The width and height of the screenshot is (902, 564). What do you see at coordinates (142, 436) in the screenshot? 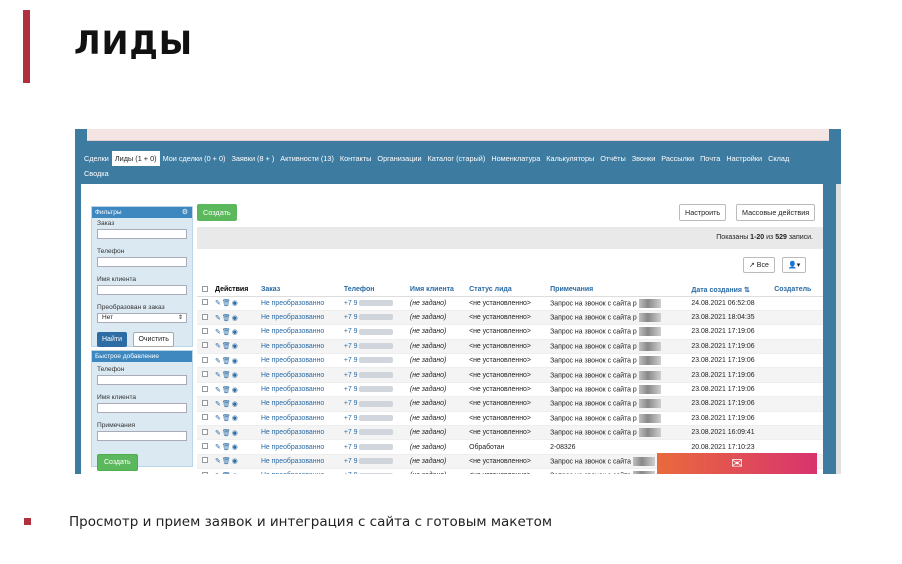
I see `qa-note-input` at bounding box center [142, 436].